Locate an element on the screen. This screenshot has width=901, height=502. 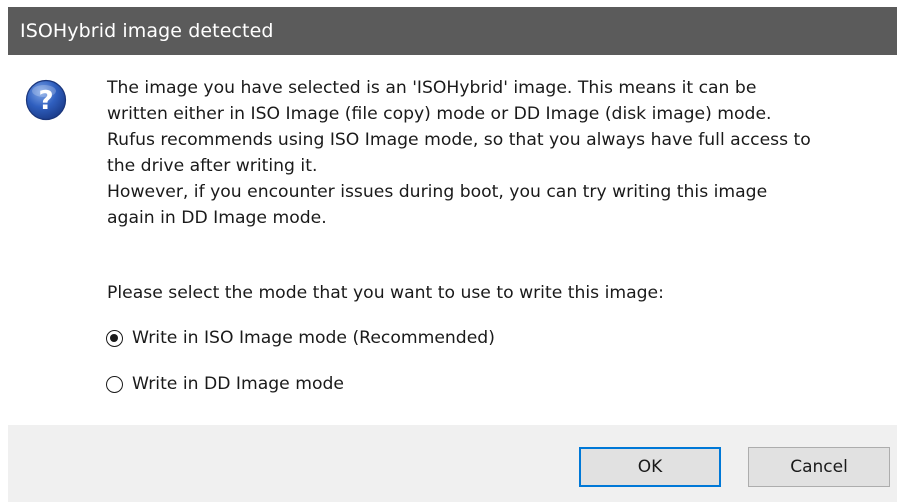
radio-dd-mode-label: Write in DD Image mode is located at coordinates (238, 384).